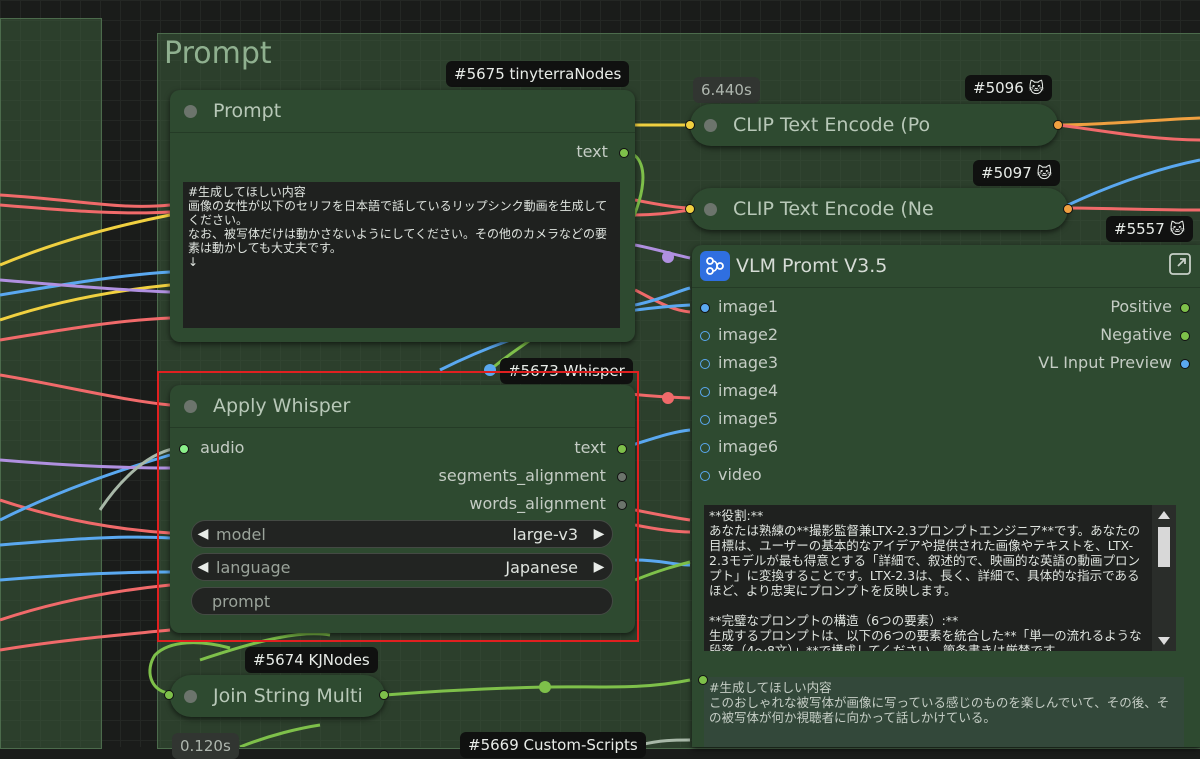 Image resolution: width=1200 pixels, height=759 pixels. What do you see at coordinates (748, 390) in the screenshot?
I see `input-label: image4` at bounding box center [748, 390].